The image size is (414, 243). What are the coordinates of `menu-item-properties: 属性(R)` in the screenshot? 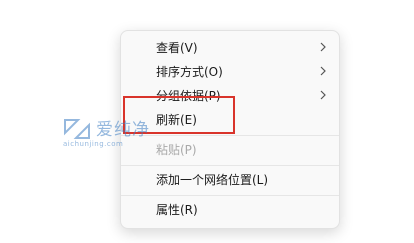 It's located at (230, 209).